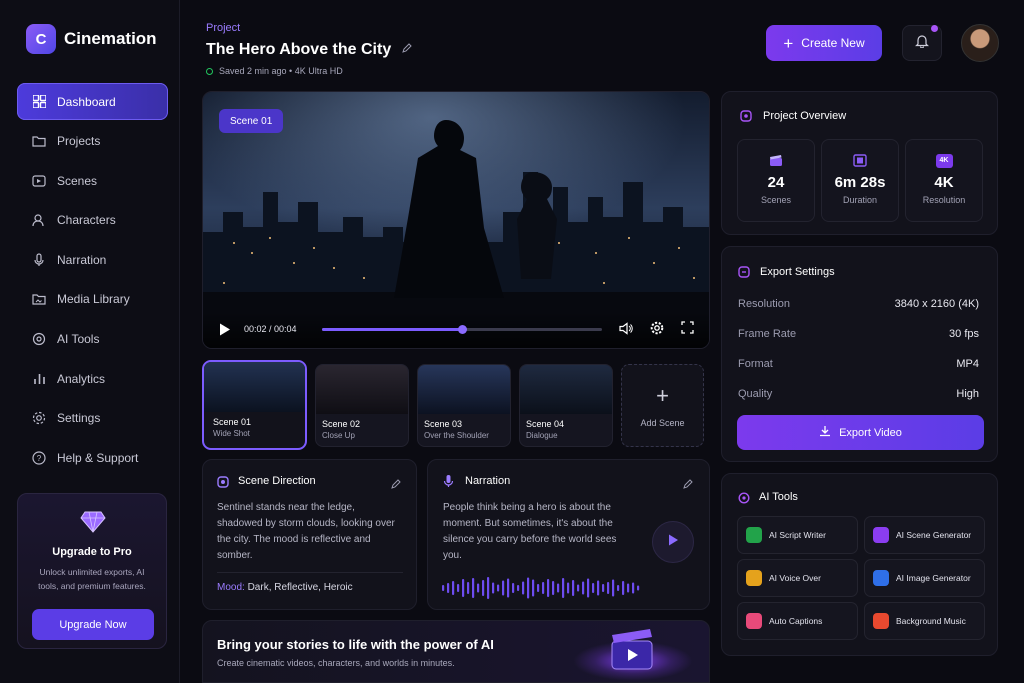 The width and height of the screenshot is (1024, 683). I want to click on ai-tool-ai-image-generator: AI Image Generator, so click(924, 578).